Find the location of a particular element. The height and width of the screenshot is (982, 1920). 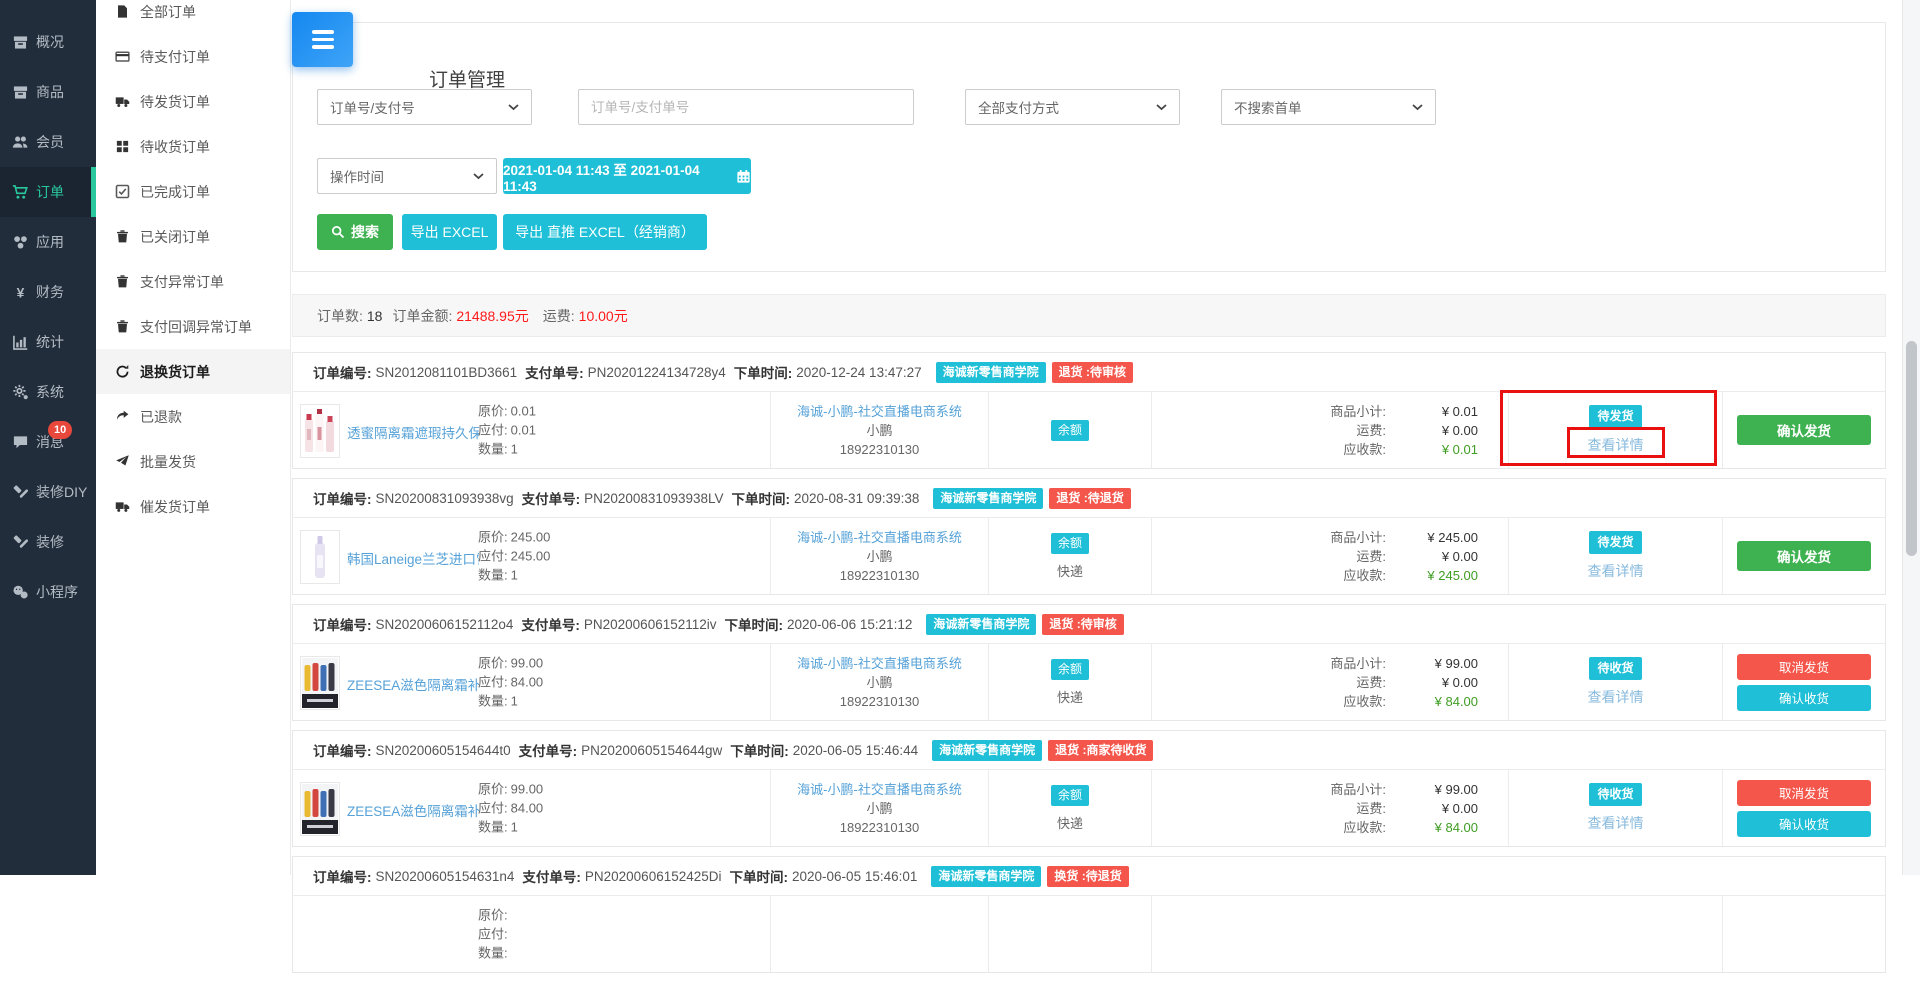

sidebar-item-mini-program: 小程序 is located at coordinates (48, 592).